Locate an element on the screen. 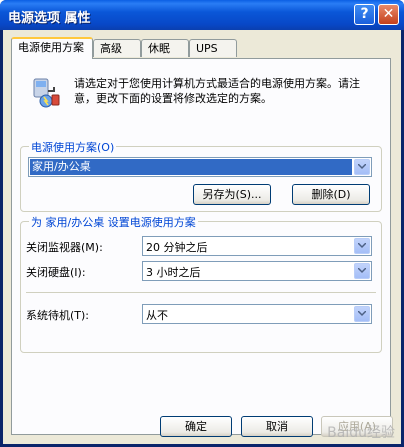 Image resolution: width=404 pixels, height=447 pixels. disk-timeout-dropdown: 3 小时之后 is located at coordinates (257, 271).